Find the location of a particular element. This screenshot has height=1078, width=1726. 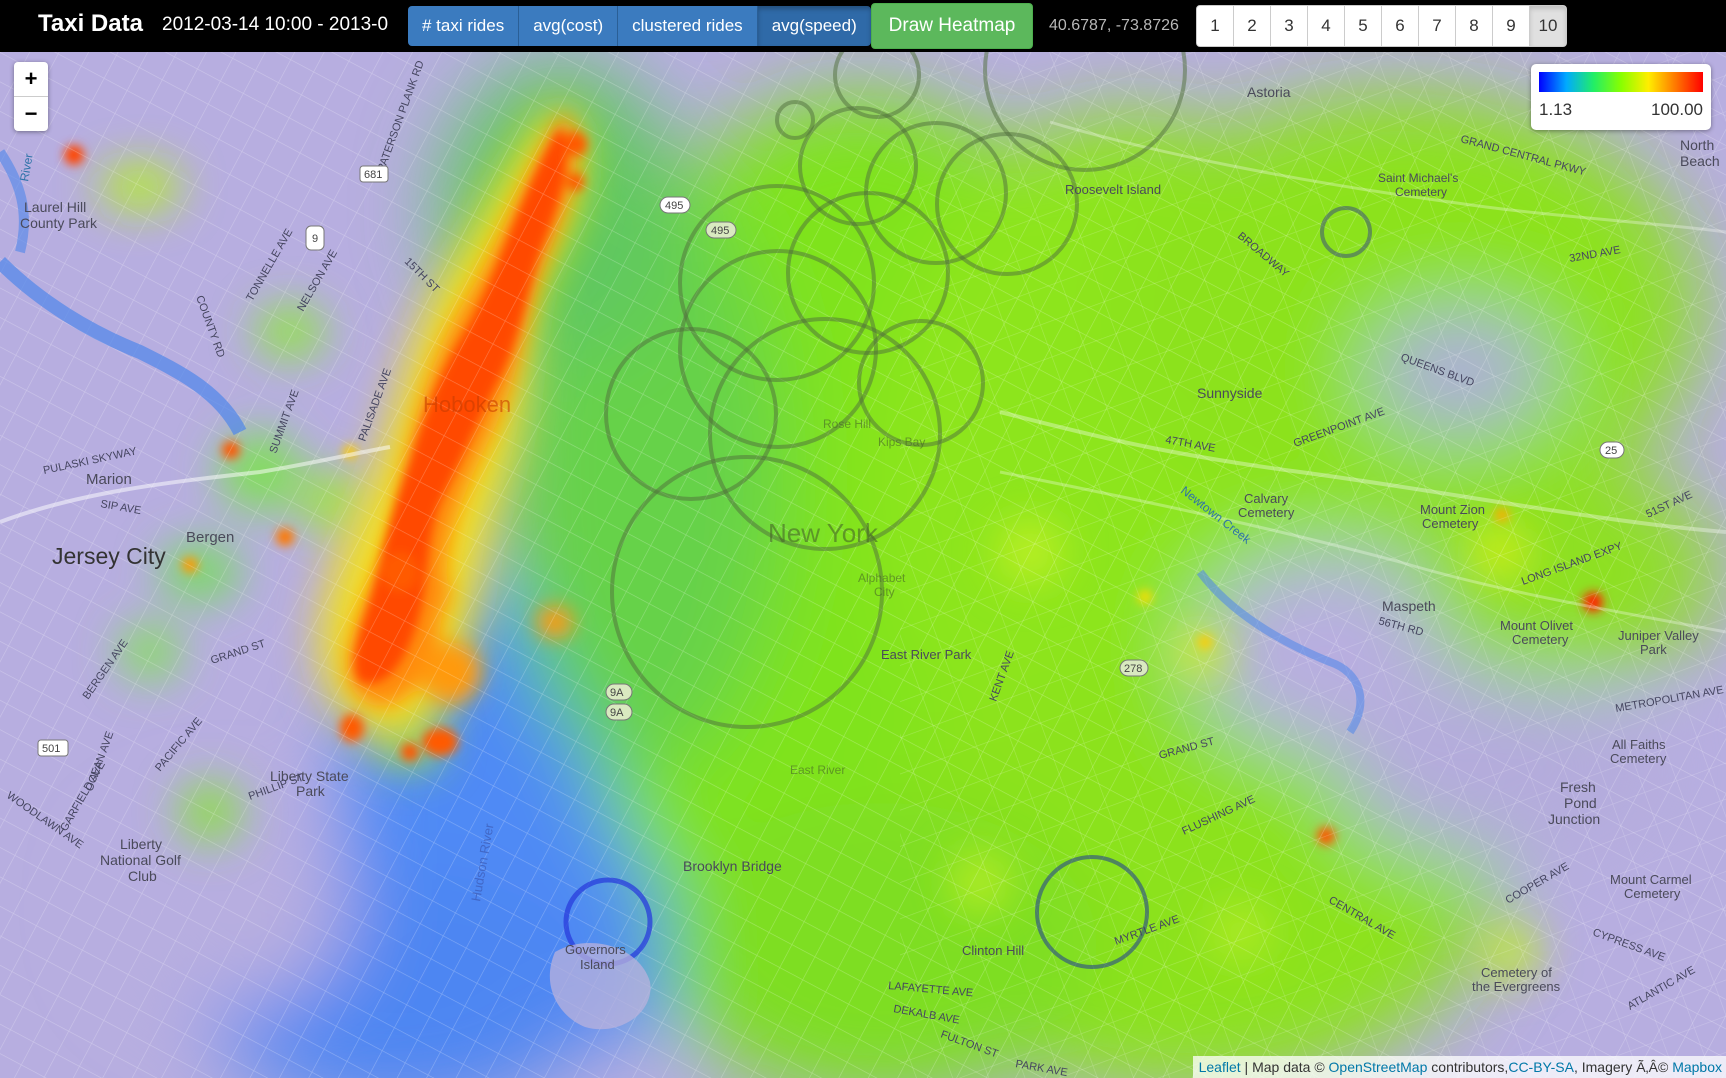

route-shield: 25 is located at coordinates (1612, 450).